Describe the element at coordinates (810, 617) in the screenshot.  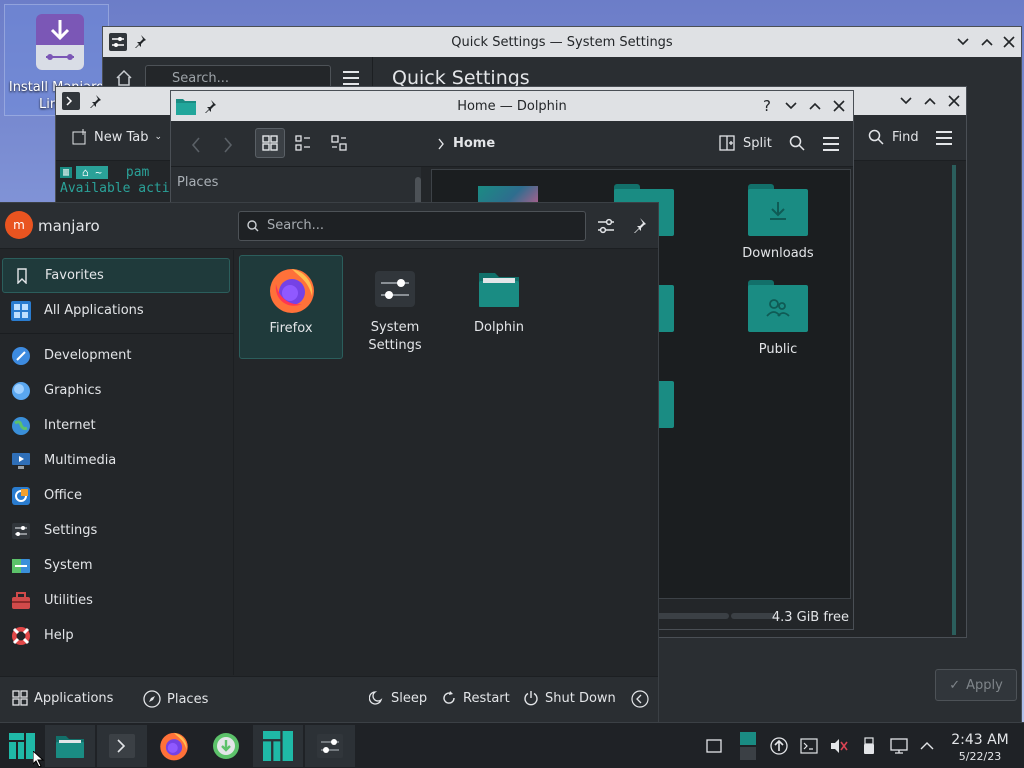
I see `free-space-label: 4.3 GiB free` at that location.